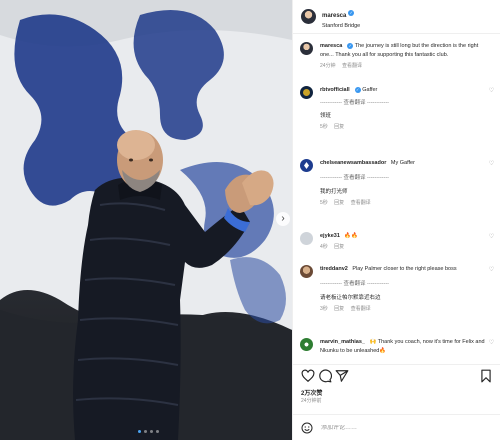  What do you see at coordinates (342, 376) in the screenshot?
I see `share-icon` at bounding box center [342, 376].